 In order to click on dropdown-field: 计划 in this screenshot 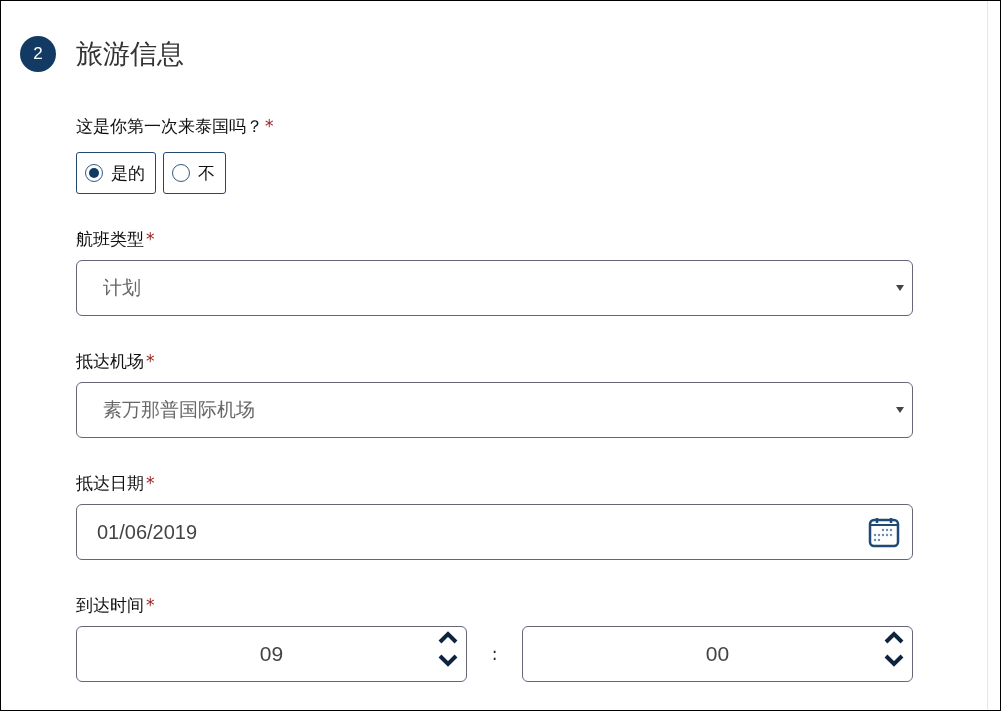, I will do `click(494, 288)`.